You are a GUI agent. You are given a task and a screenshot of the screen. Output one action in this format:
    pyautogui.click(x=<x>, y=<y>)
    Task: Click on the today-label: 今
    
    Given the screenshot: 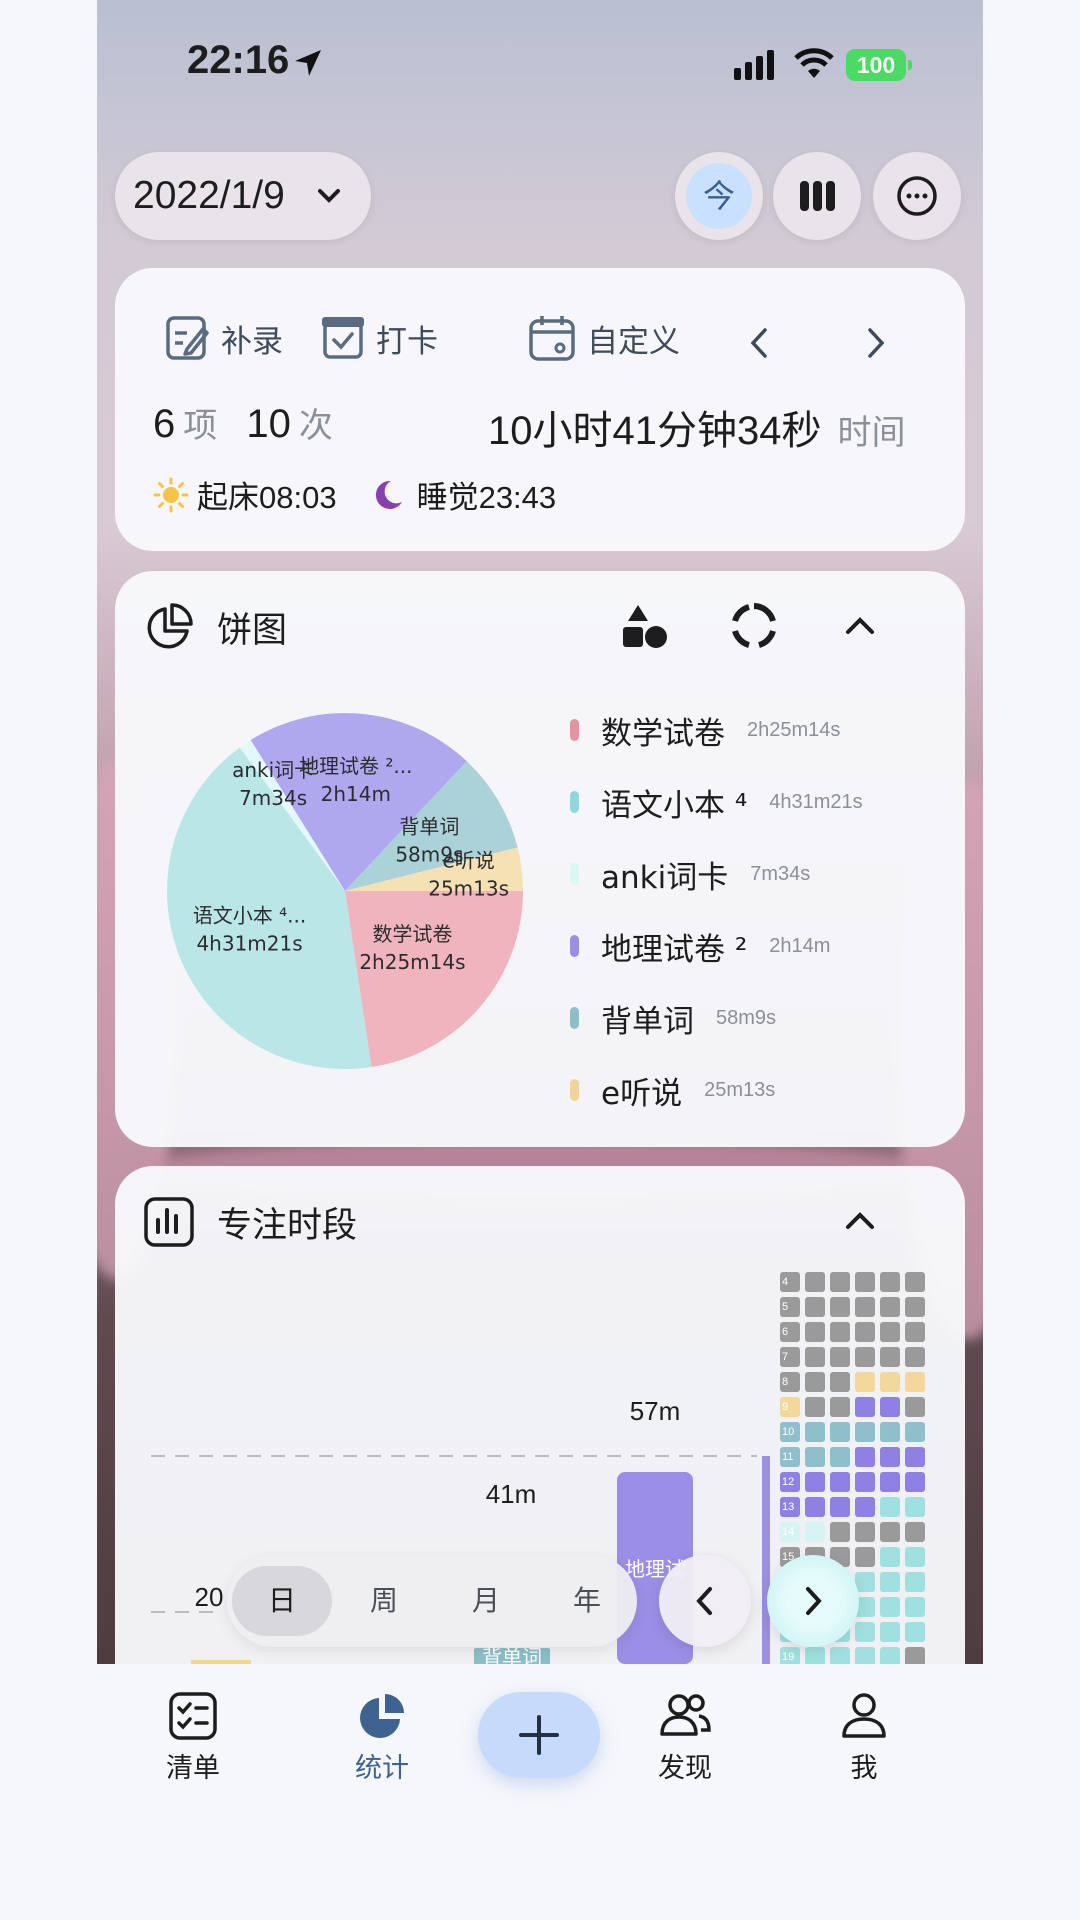 What is the action you would take?
    pyautogui.click(x=719, y=196)
    